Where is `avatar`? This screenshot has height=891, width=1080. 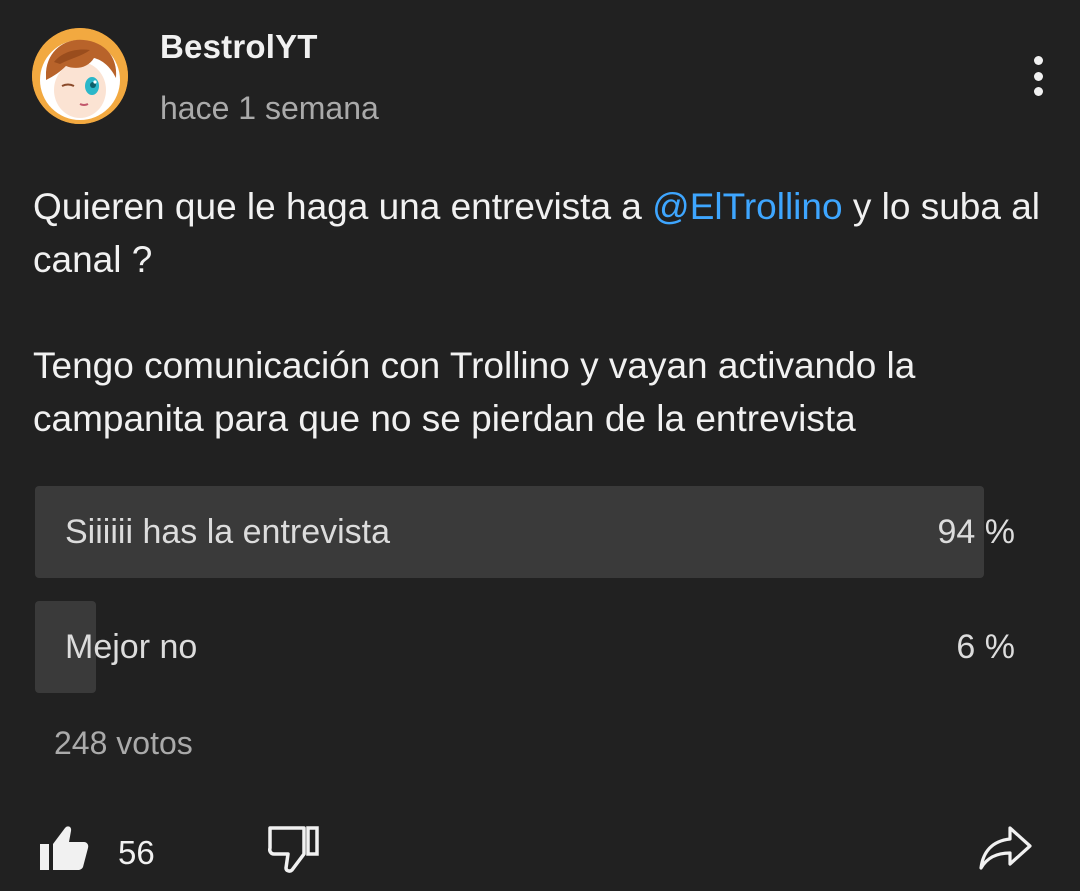
avatar is located at coordinates (80, 76).